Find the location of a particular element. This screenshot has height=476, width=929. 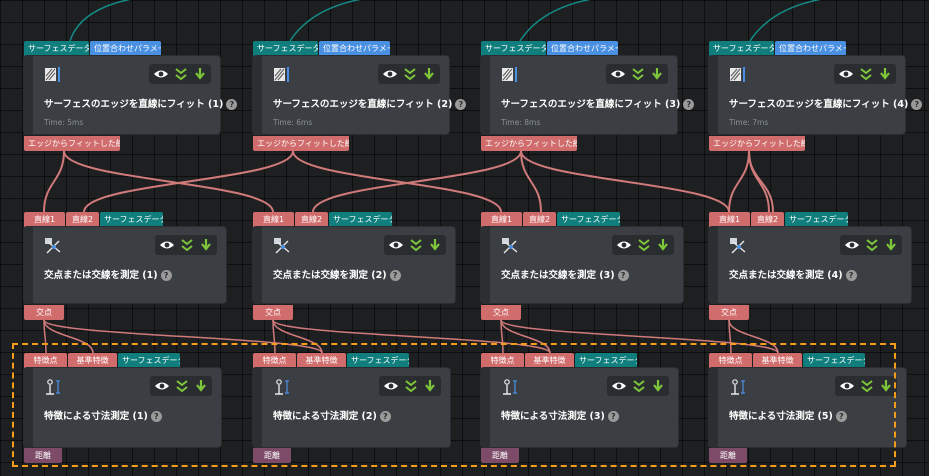

node-title: 交点または交線を測定 (2)? is located at coordinates (337, 274).